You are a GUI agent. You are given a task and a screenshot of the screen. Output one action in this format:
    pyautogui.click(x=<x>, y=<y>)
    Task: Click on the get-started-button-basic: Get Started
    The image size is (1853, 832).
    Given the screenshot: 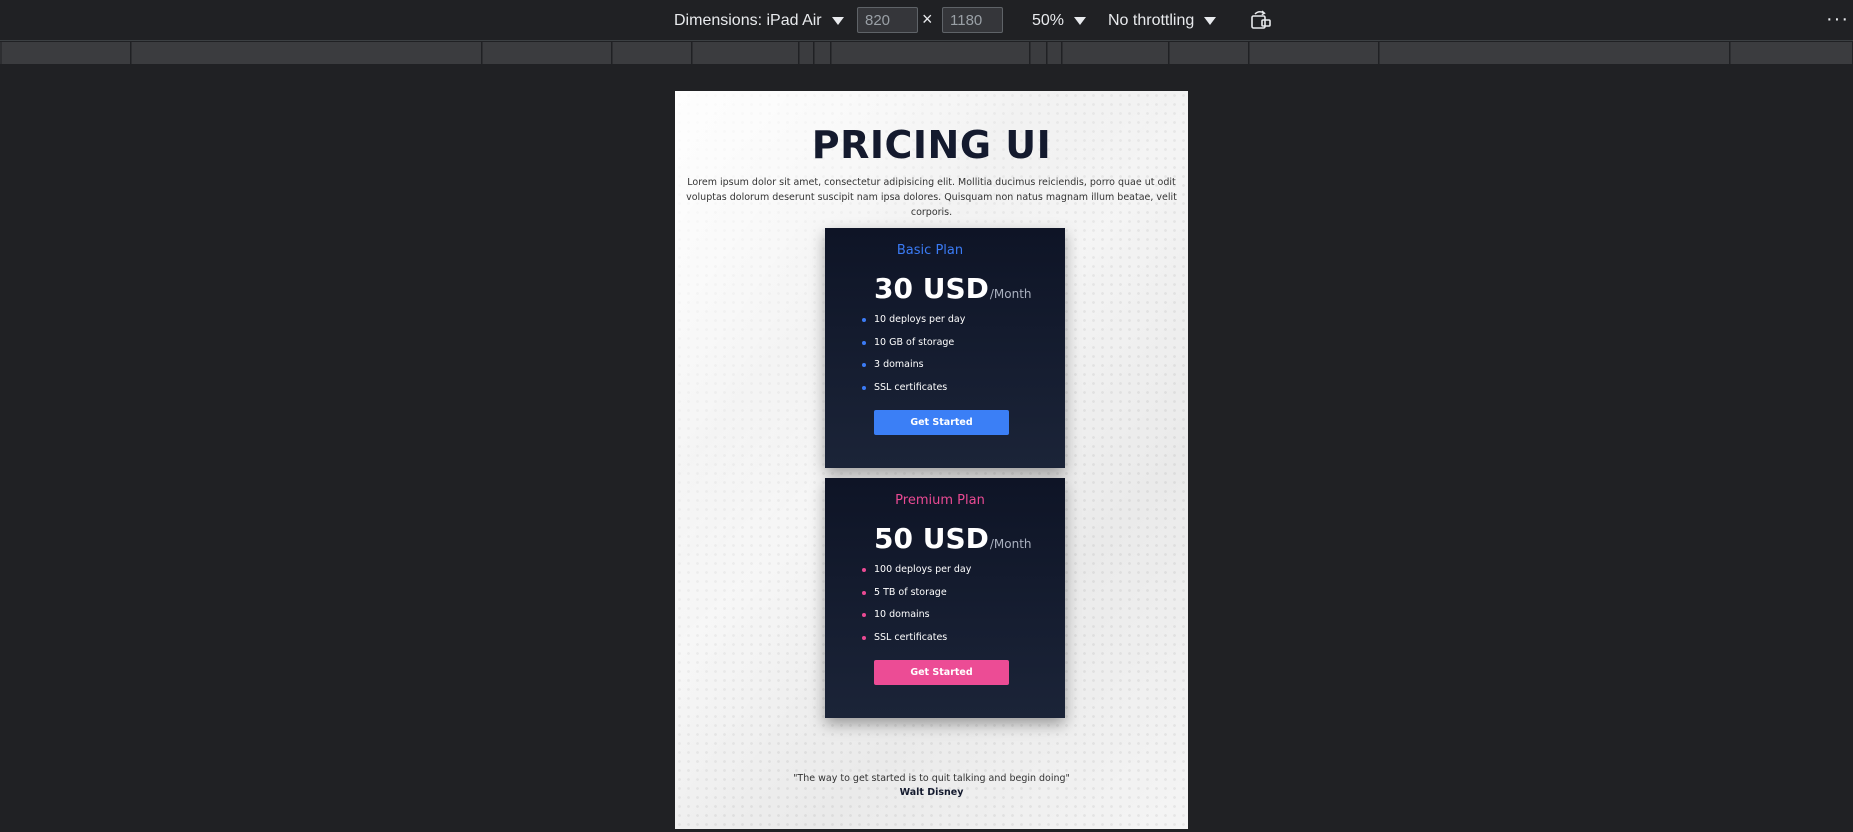 What is the action you would take?
    pyautogui.click(x=941, y=422)
    